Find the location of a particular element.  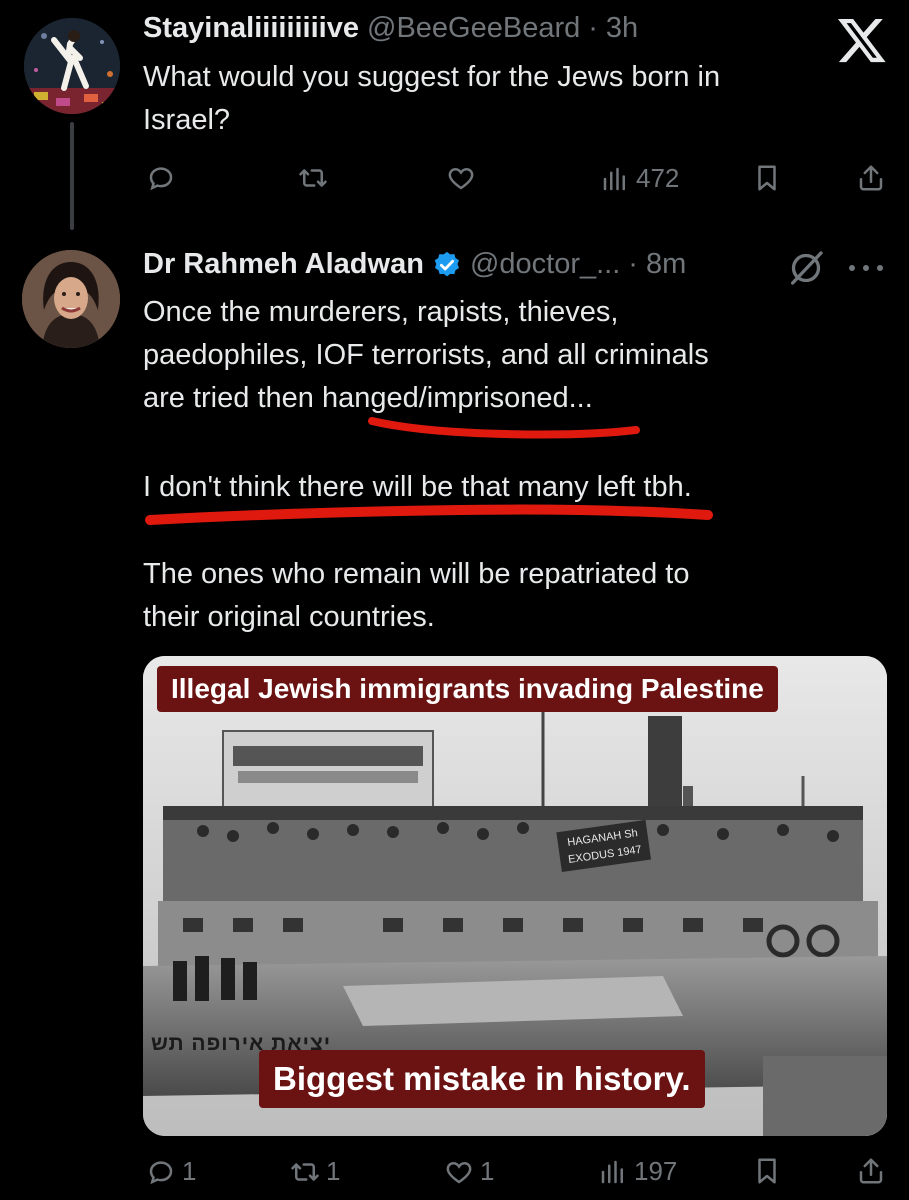

views-value: 197 is located at coordinates (656, 1171).